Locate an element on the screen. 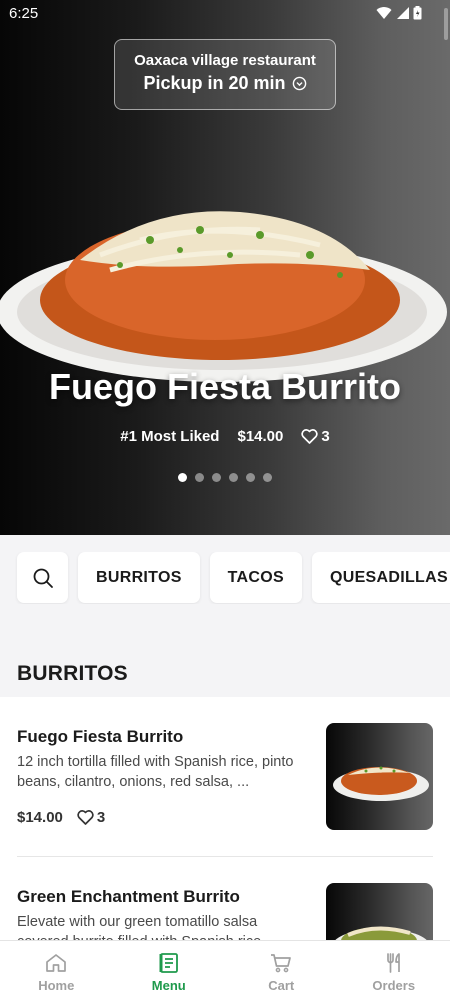 The width and height of the screenshot is (450, 1000). search-button is located at coordinates (42, 577).